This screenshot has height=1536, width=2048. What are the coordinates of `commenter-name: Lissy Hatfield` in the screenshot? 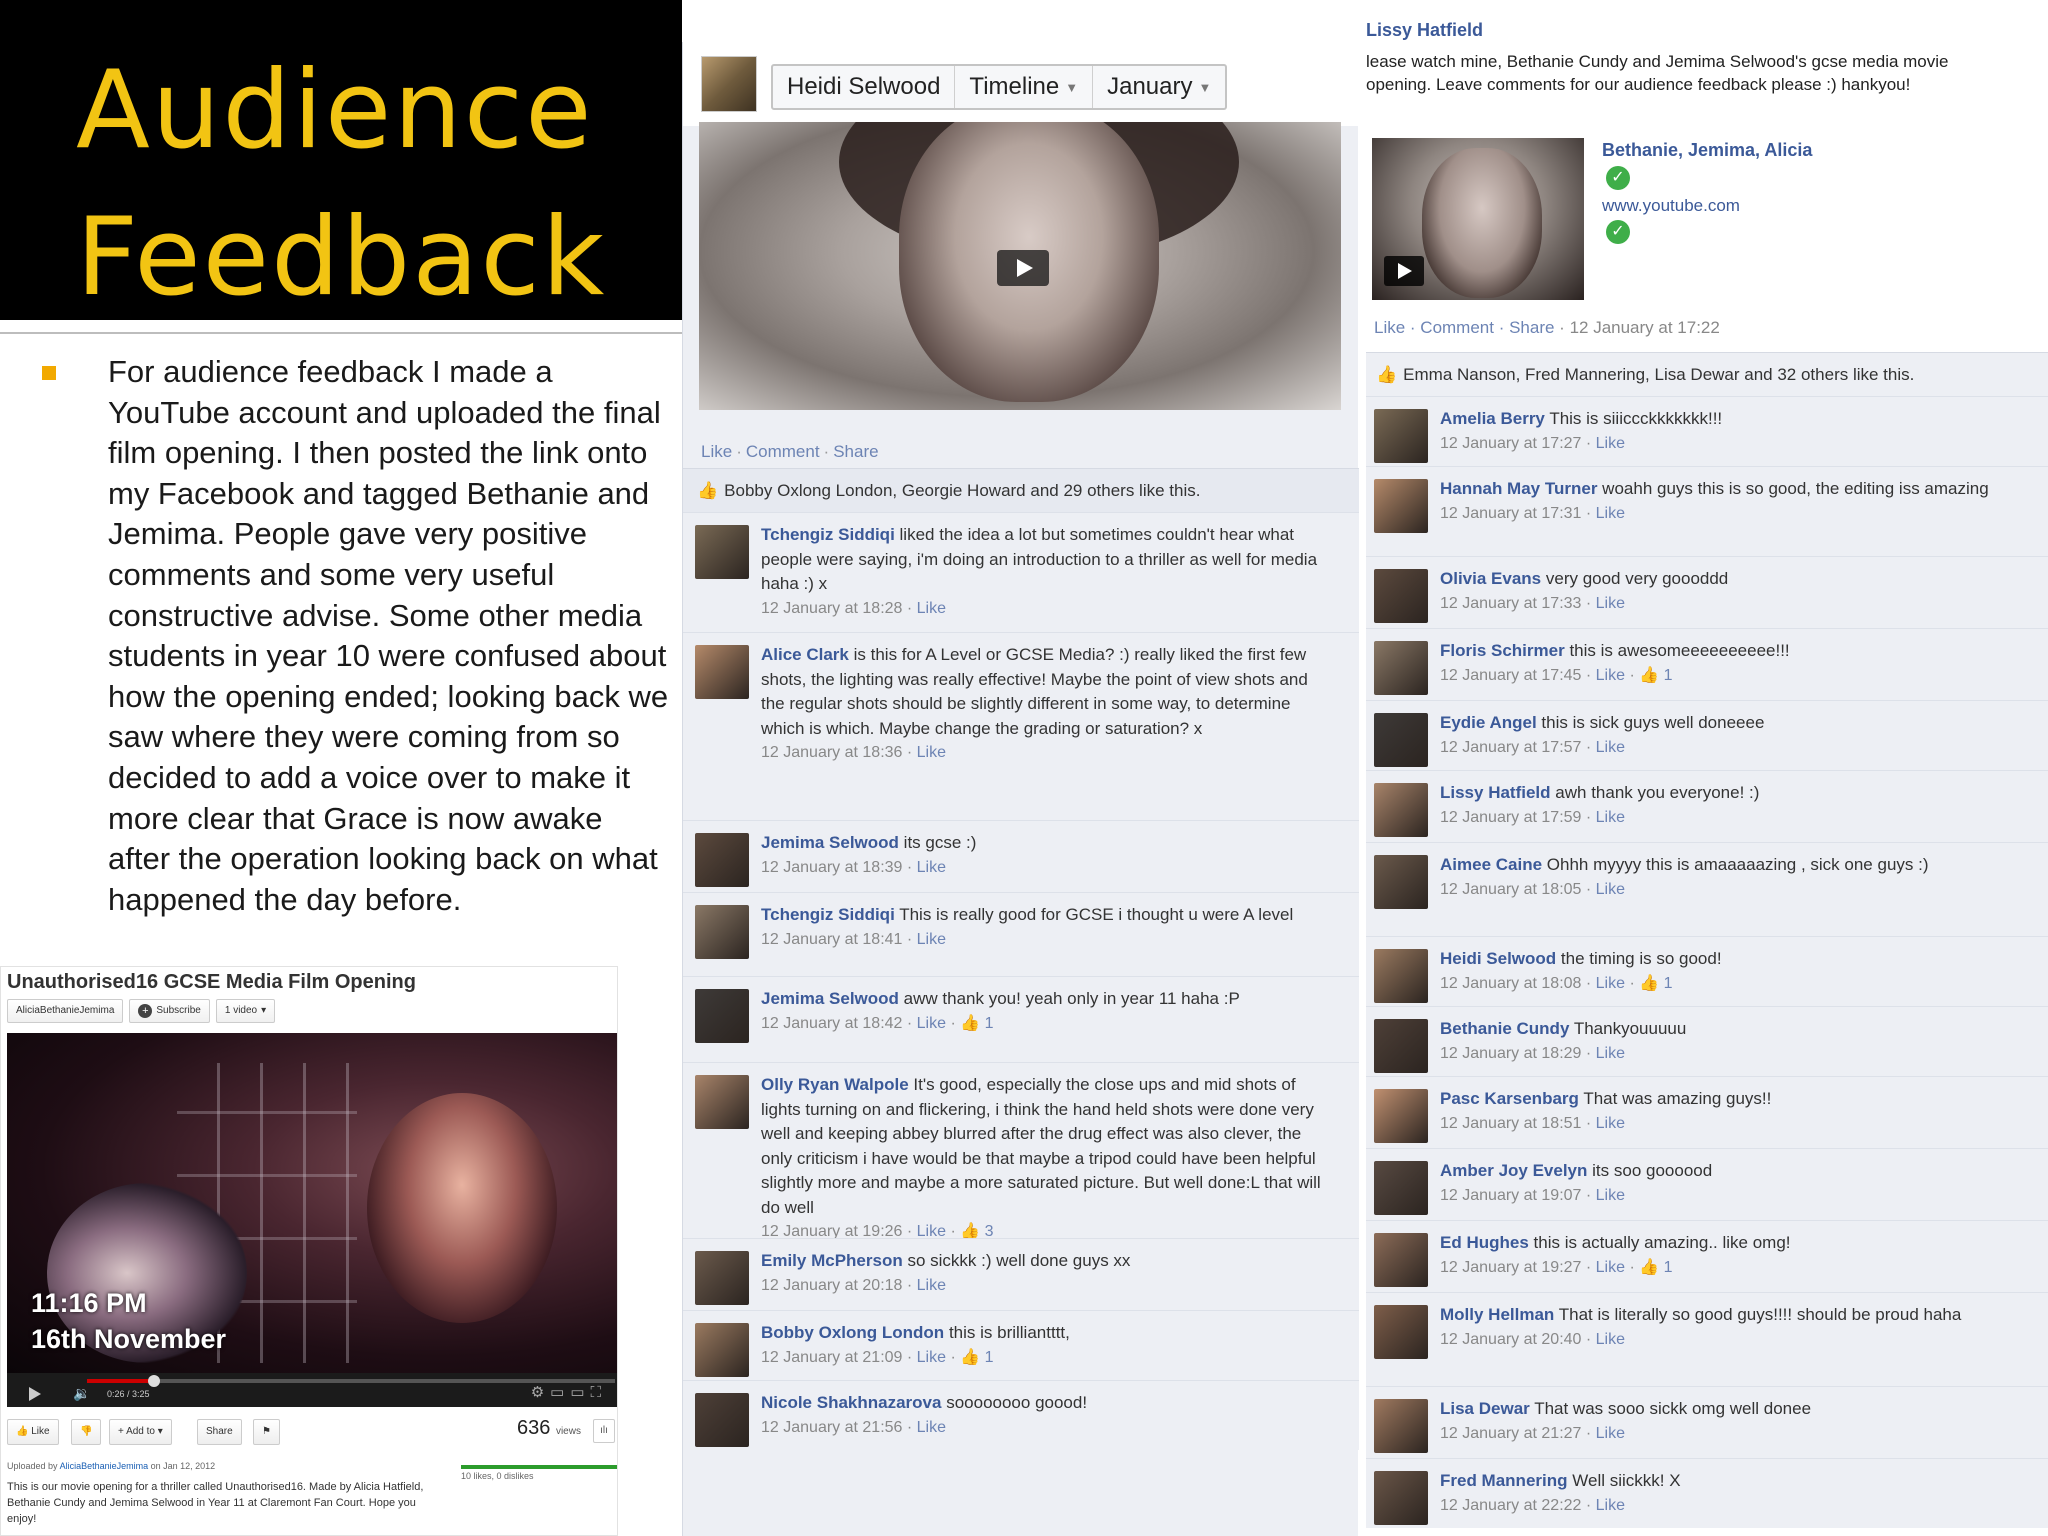 It's located at (1495, 792).